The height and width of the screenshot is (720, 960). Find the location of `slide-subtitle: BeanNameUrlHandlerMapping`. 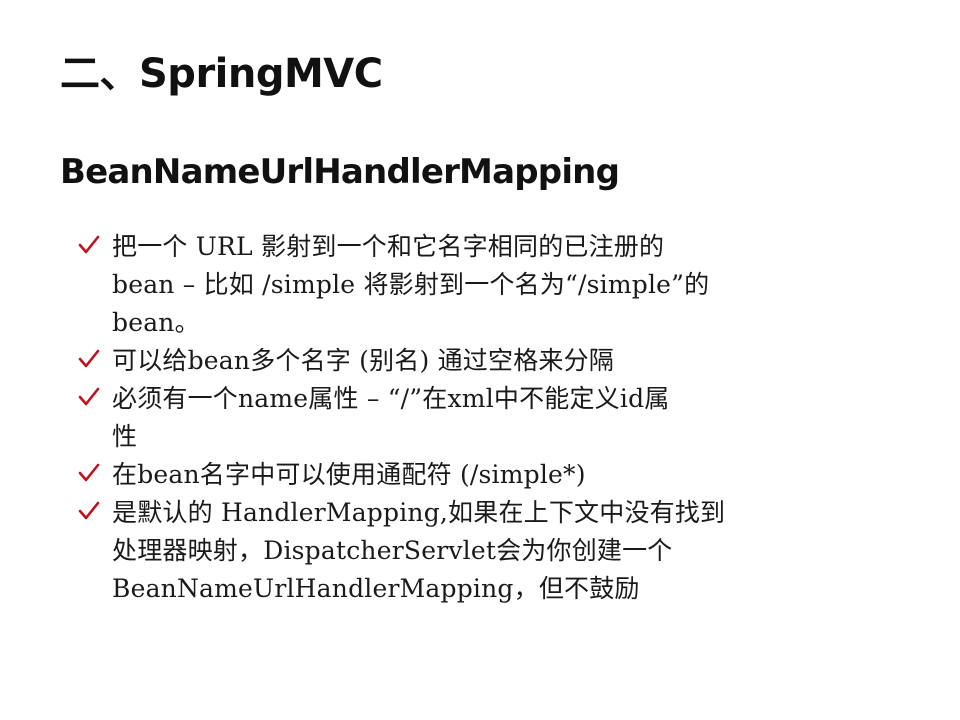

slide-subtitle: BeanNameUrlHandlerMapping is located at coordinates (340, 172).